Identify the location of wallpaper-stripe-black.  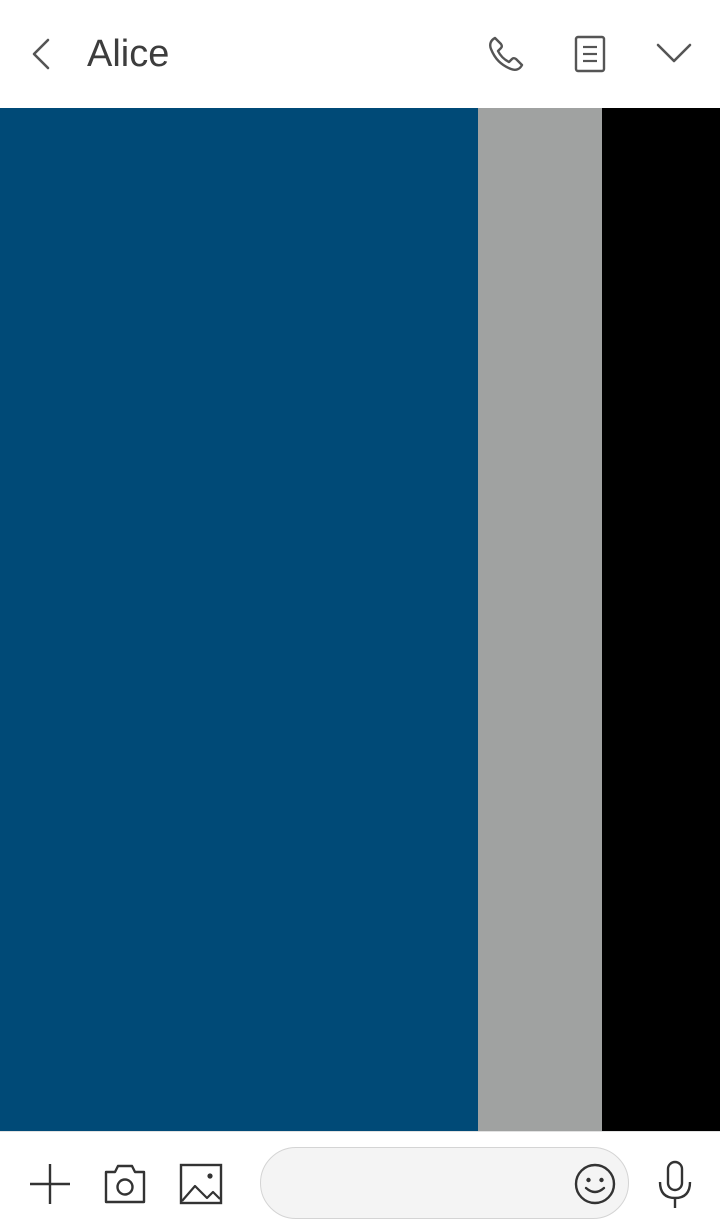
(661, 619).